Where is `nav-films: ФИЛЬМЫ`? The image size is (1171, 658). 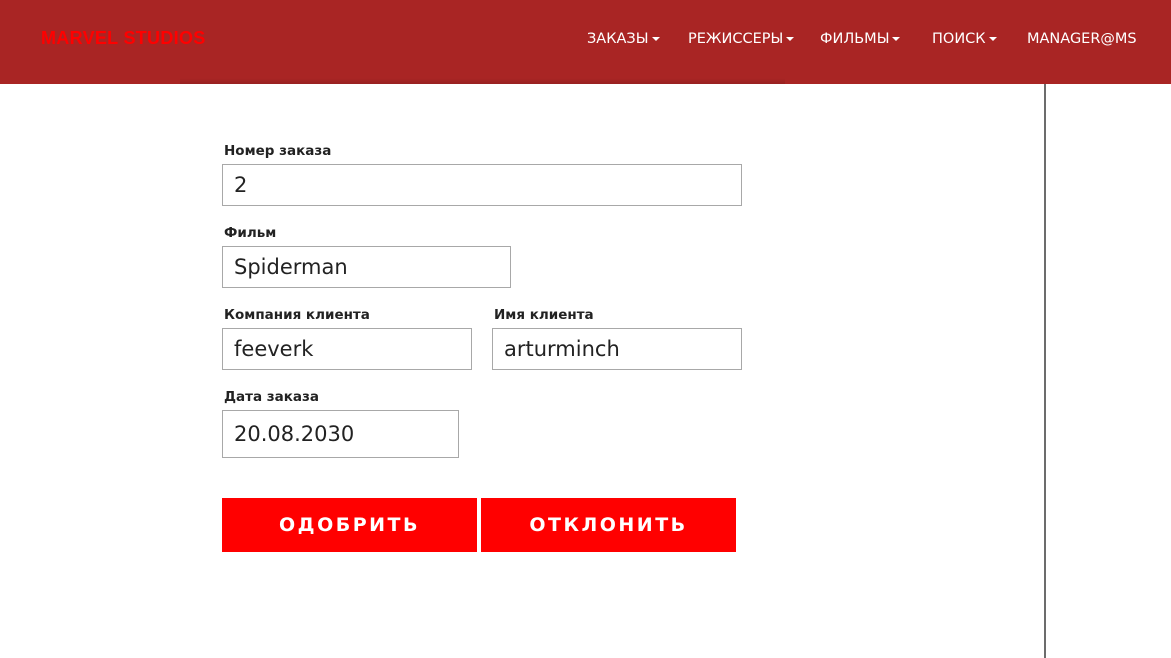
nav-films: ФИЛЬМЫ is located at coordinates (860, 39).